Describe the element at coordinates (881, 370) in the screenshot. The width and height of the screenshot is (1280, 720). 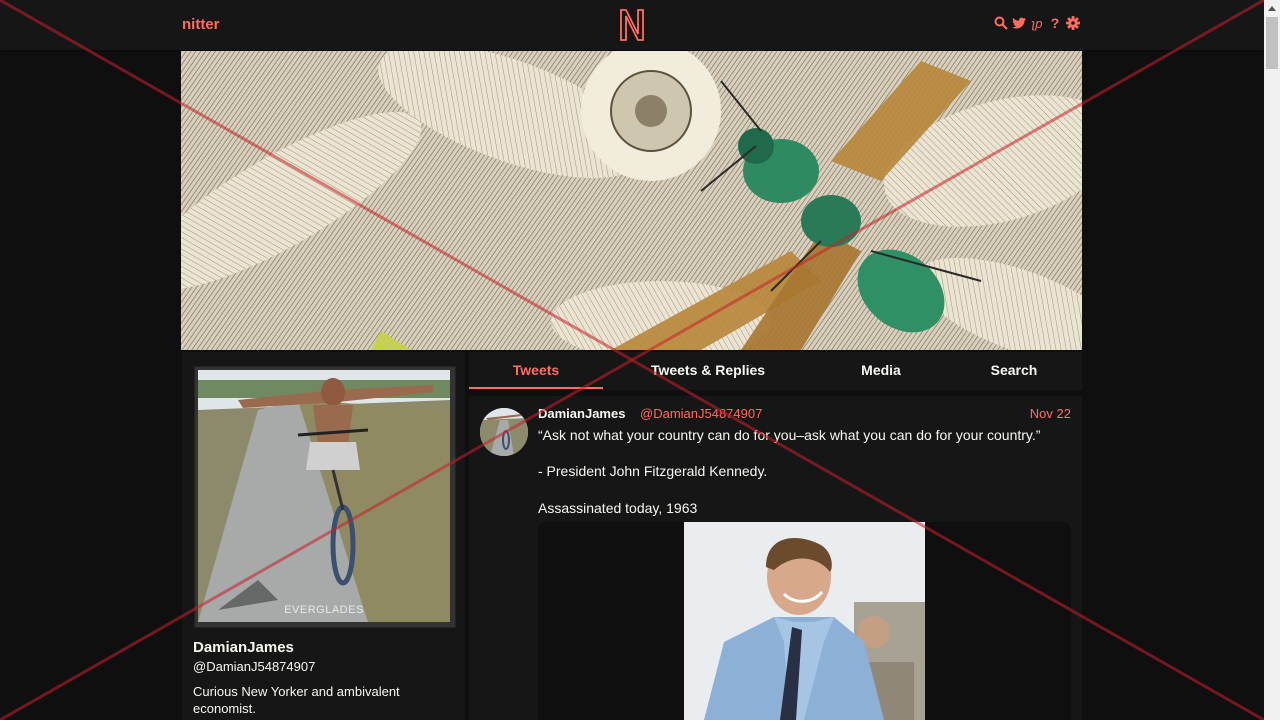
I see `tab-media: Media` at that location.